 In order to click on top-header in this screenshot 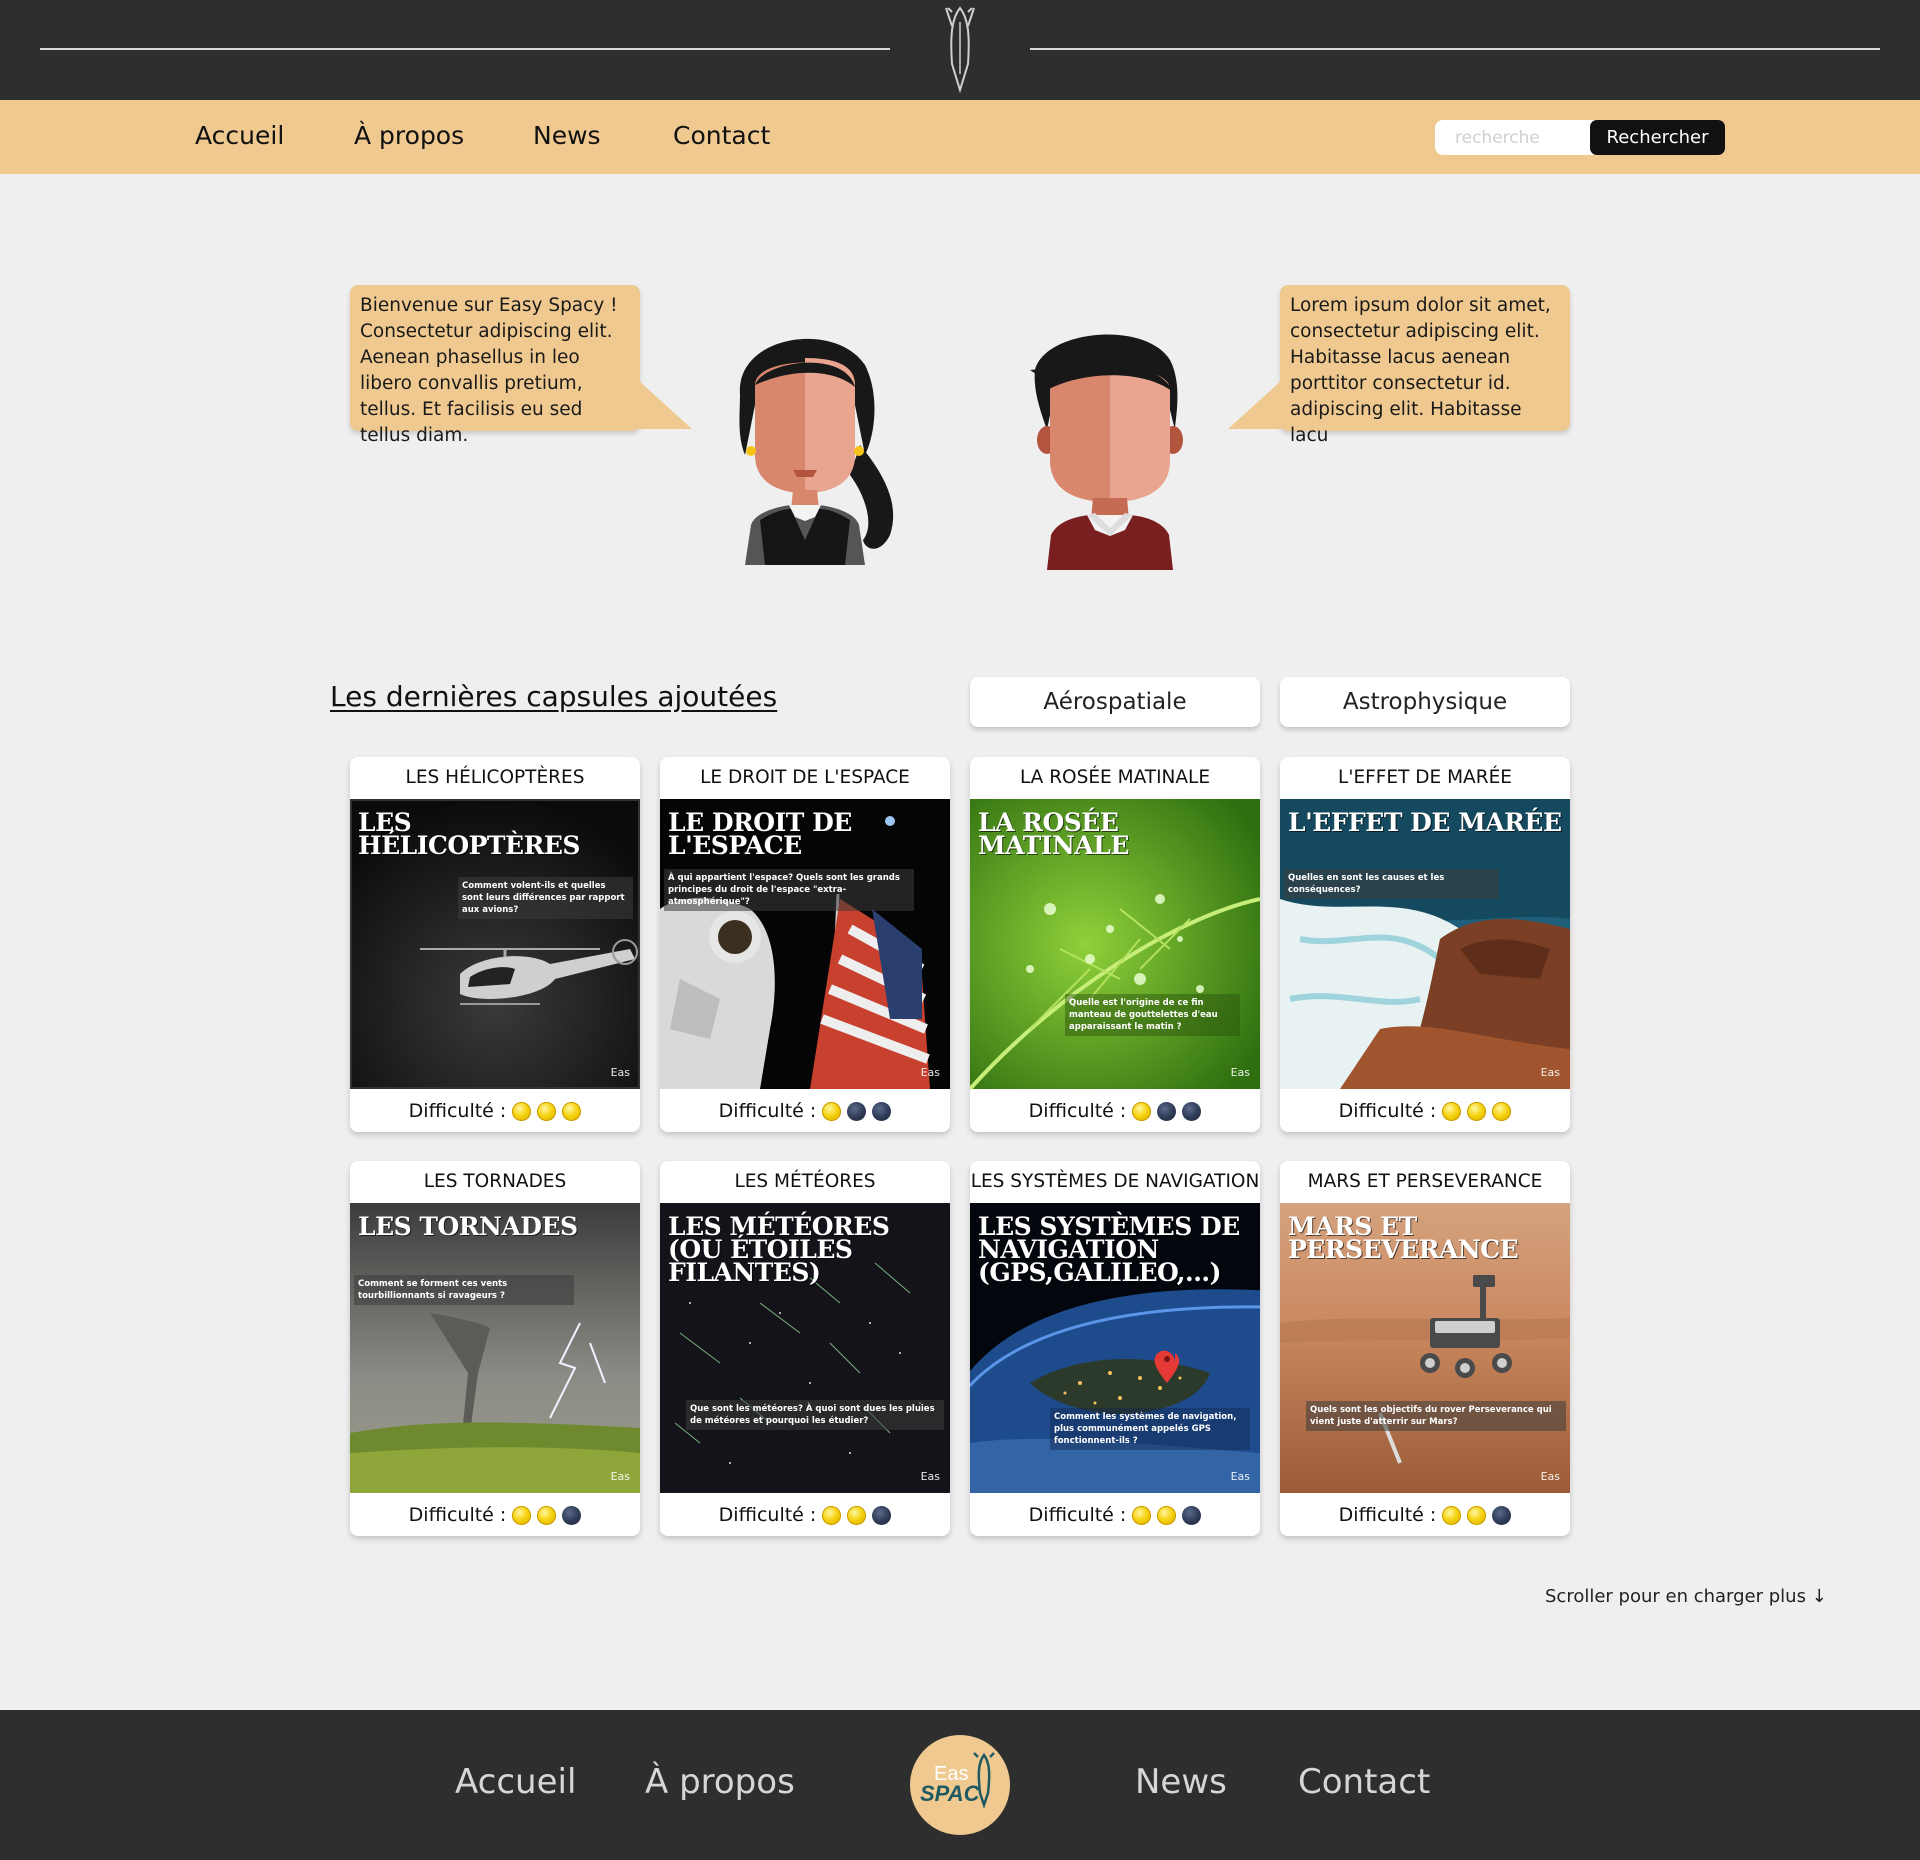, I will do `click(960, 50)`.